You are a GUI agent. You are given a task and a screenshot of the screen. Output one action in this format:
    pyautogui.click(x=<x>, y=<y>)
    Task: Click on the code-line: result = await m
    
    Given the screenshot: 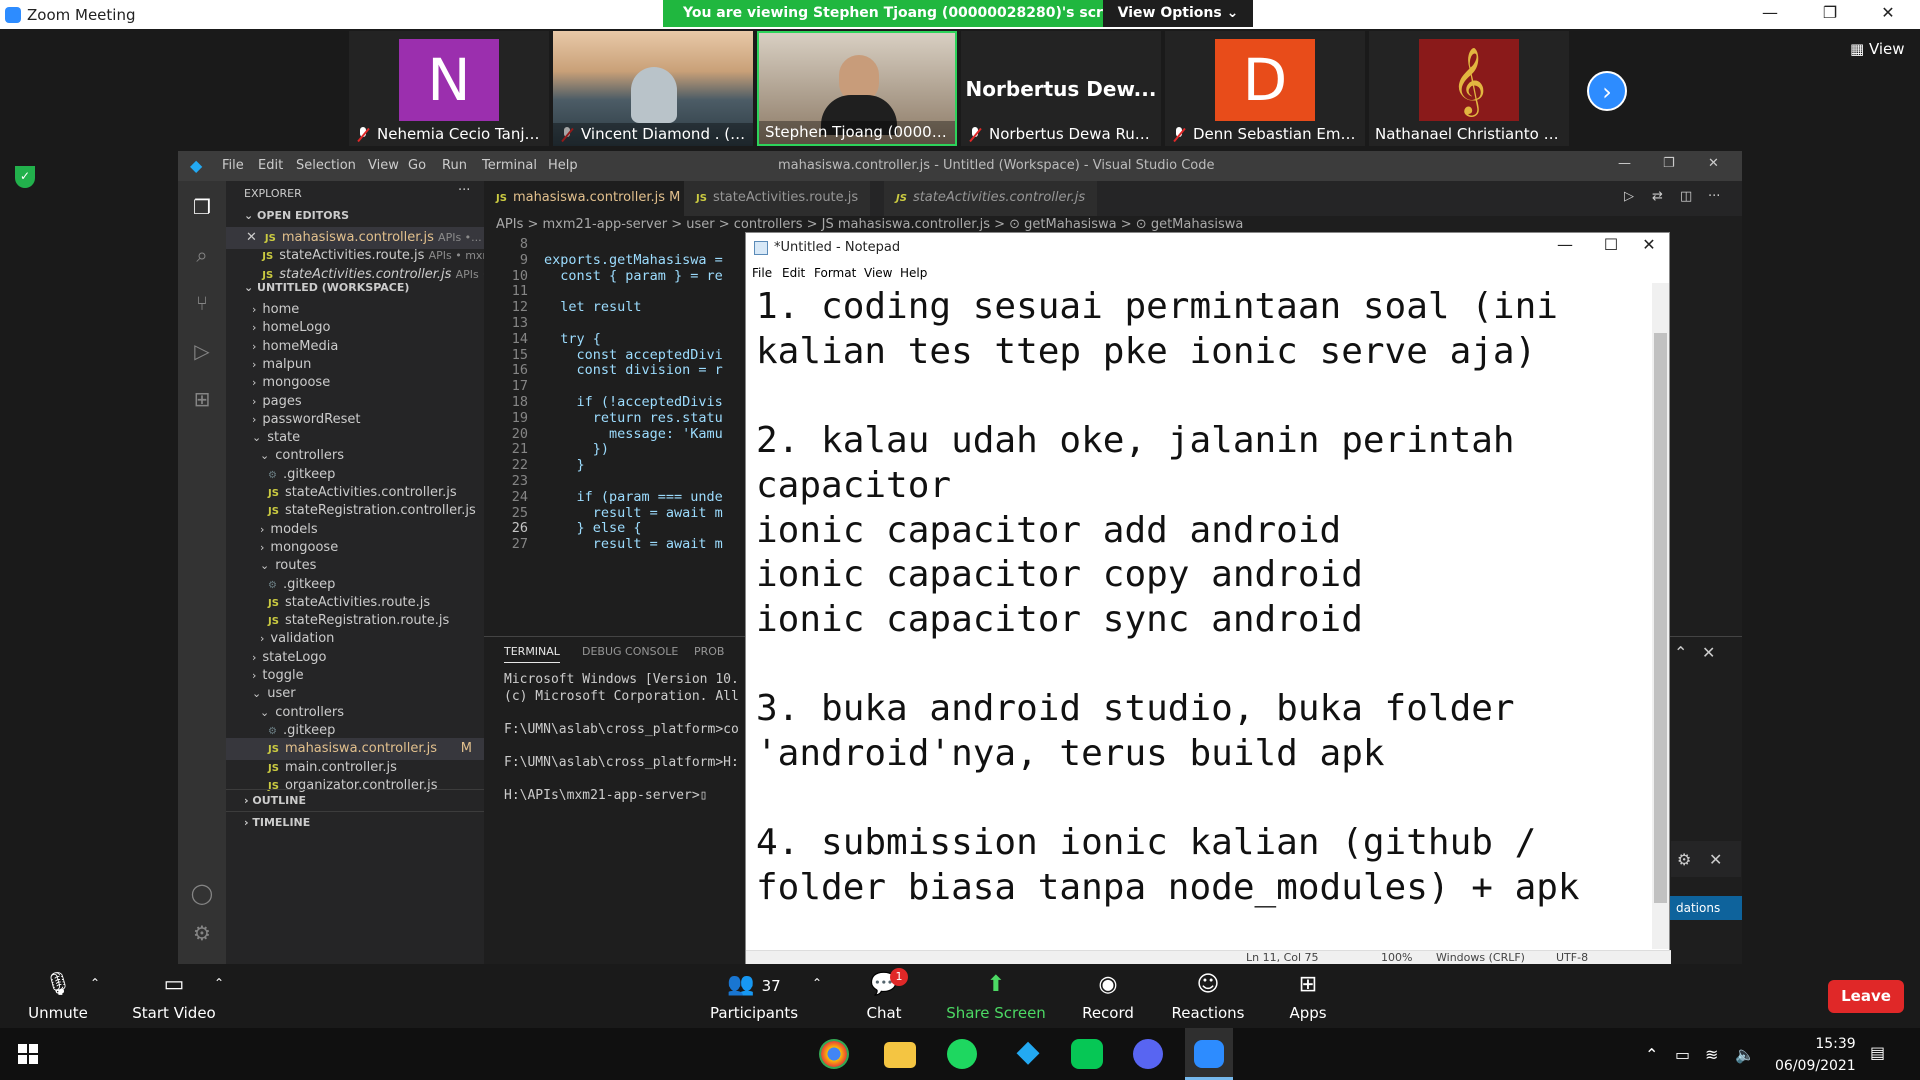 What is the action you would take?
    pyautogui.click(x=633, y=544)
    